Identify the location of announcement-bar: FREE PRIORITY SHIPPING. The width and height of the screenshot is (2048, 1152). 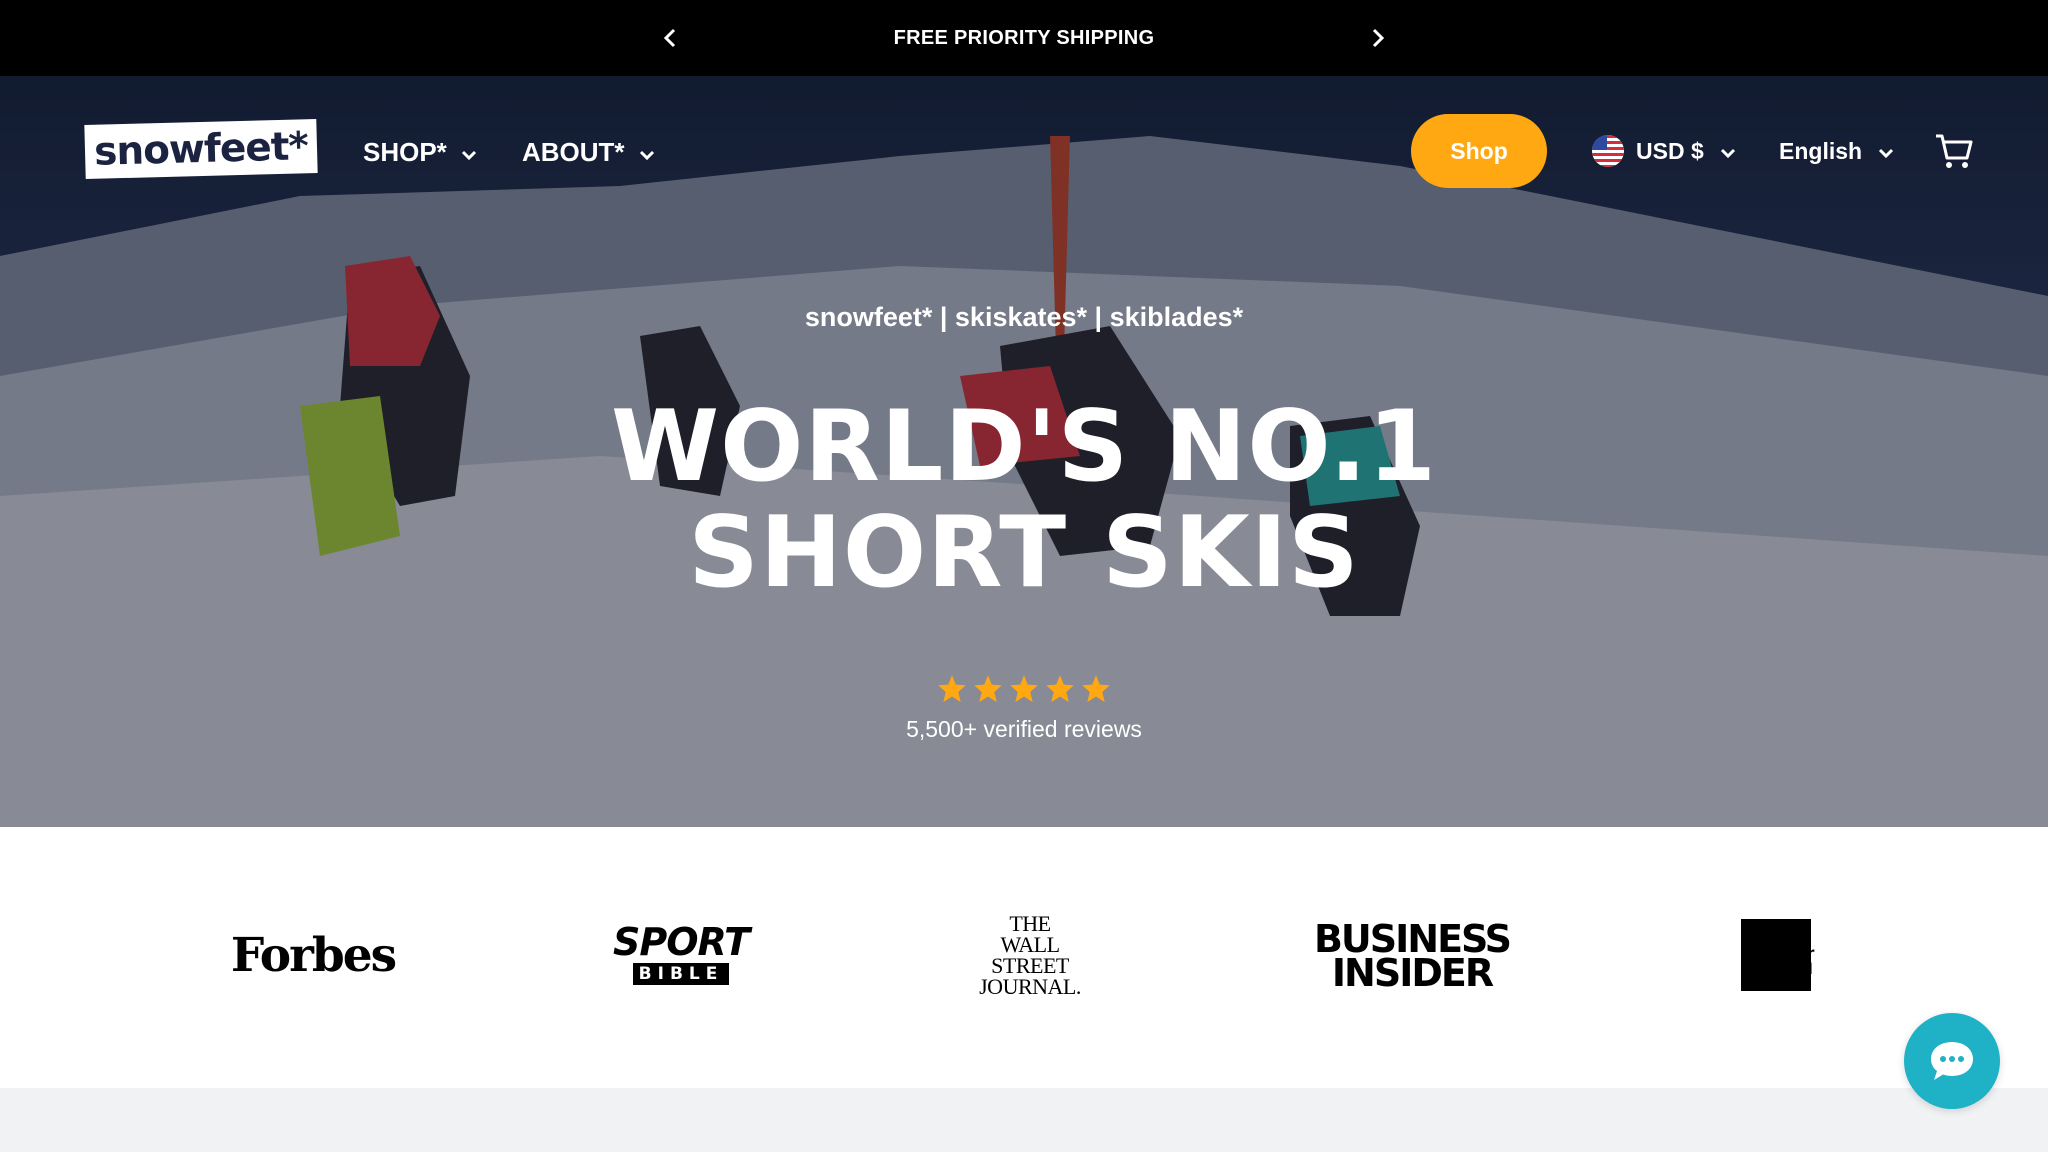
(1024, 38).